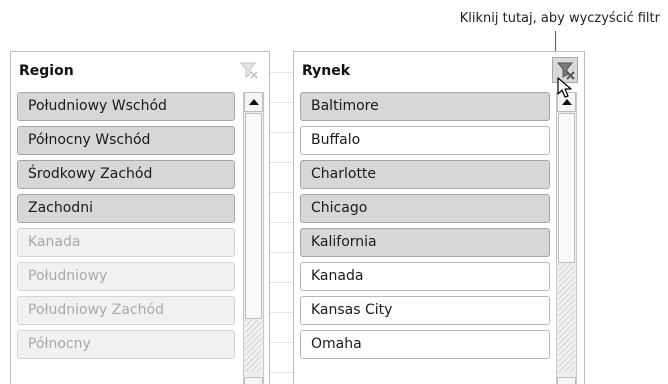  I want to click on slicer-item-label: Środkowy Zachód, so click(90, 174).